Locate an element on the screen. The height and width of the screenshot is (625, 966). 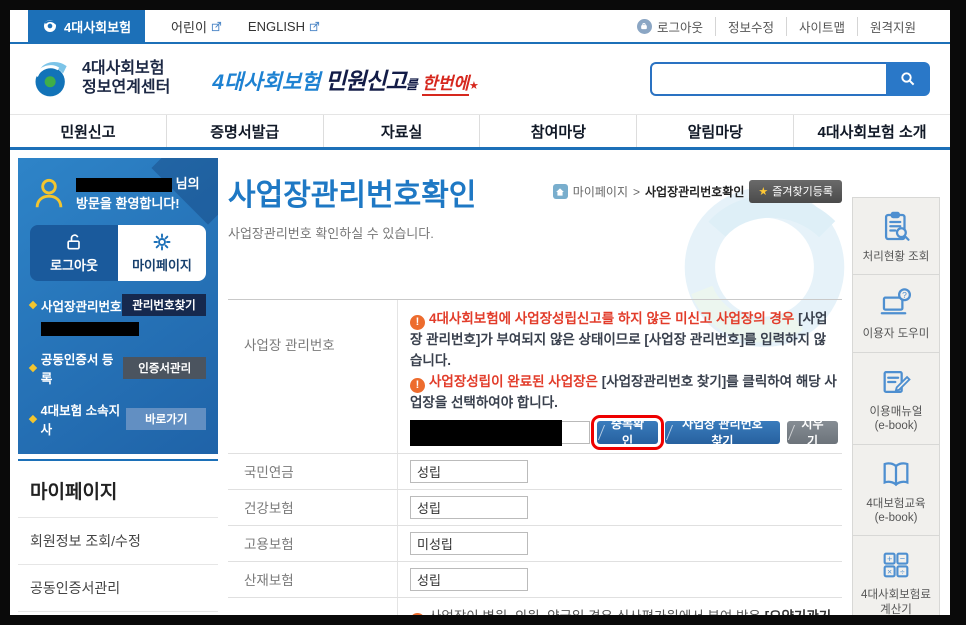
row-national-pension: 국민연금 is located at coordinates (535, 471).